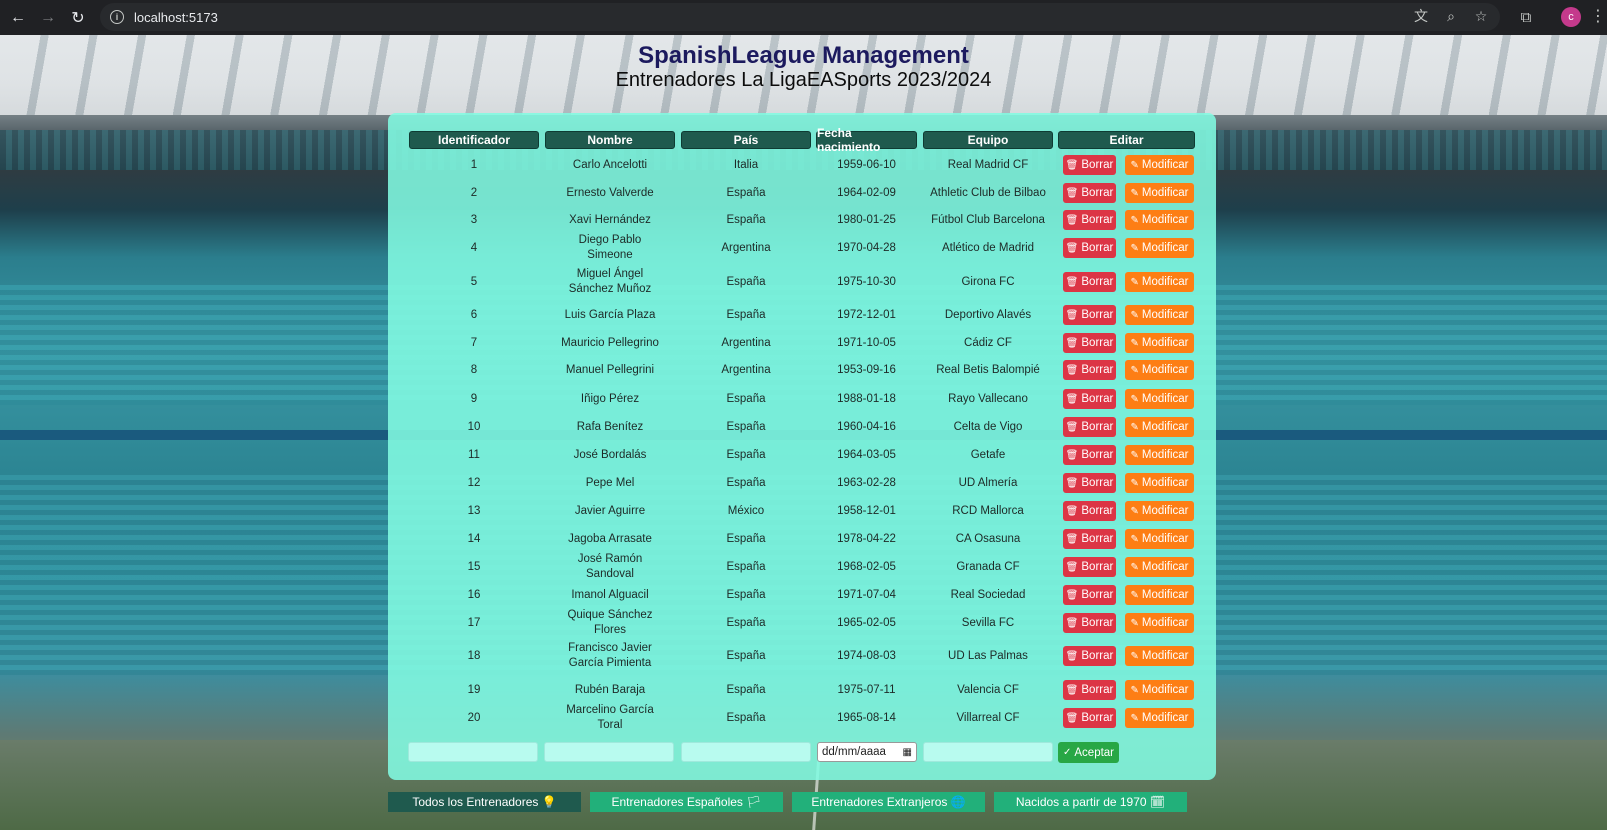 The image size is (1607, 830). I want to click on browser-menu-icon: ⋮, so click(1598, 16).